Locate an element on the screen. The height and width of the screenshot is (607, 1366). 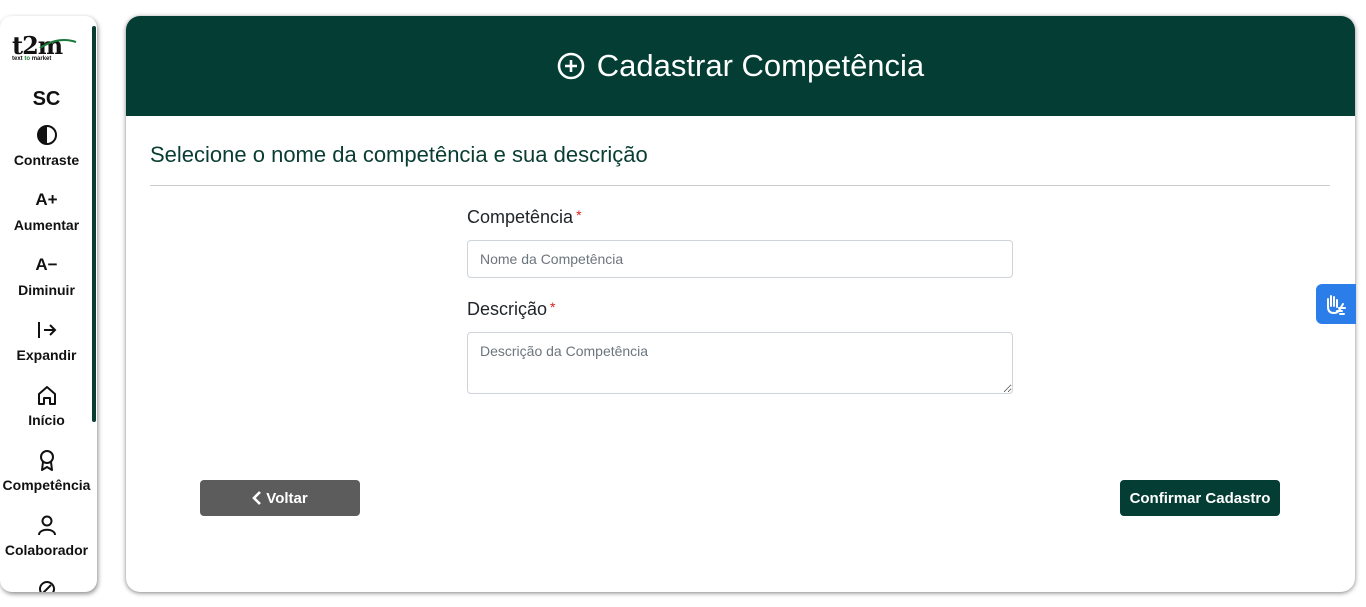
sidebar-item-label: Diminuir is located at coordinates (46, 290).